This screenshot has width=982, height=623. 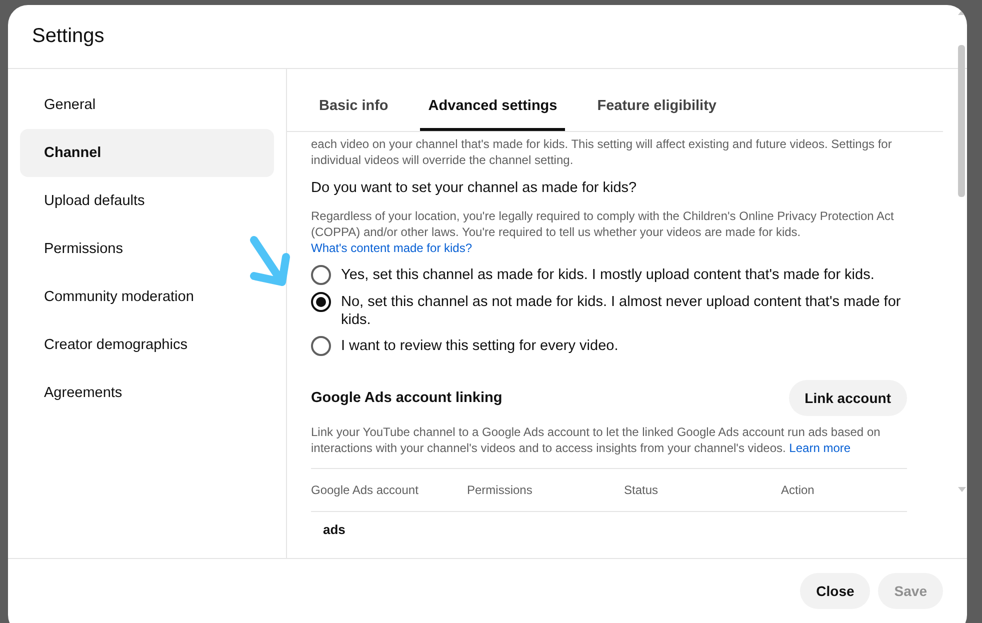 What do you see at coordinates (500, 490) in the screenshot?
I see `column-header: Permissions` at bounding box center [500, 490].